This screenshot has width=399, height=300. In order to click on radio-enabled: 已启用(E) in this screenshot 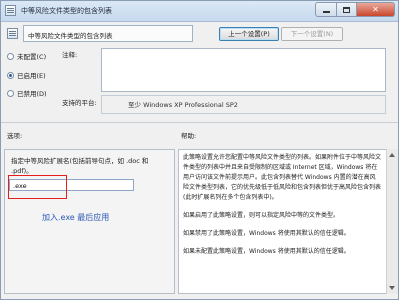, I will do `click(26, 75)`.